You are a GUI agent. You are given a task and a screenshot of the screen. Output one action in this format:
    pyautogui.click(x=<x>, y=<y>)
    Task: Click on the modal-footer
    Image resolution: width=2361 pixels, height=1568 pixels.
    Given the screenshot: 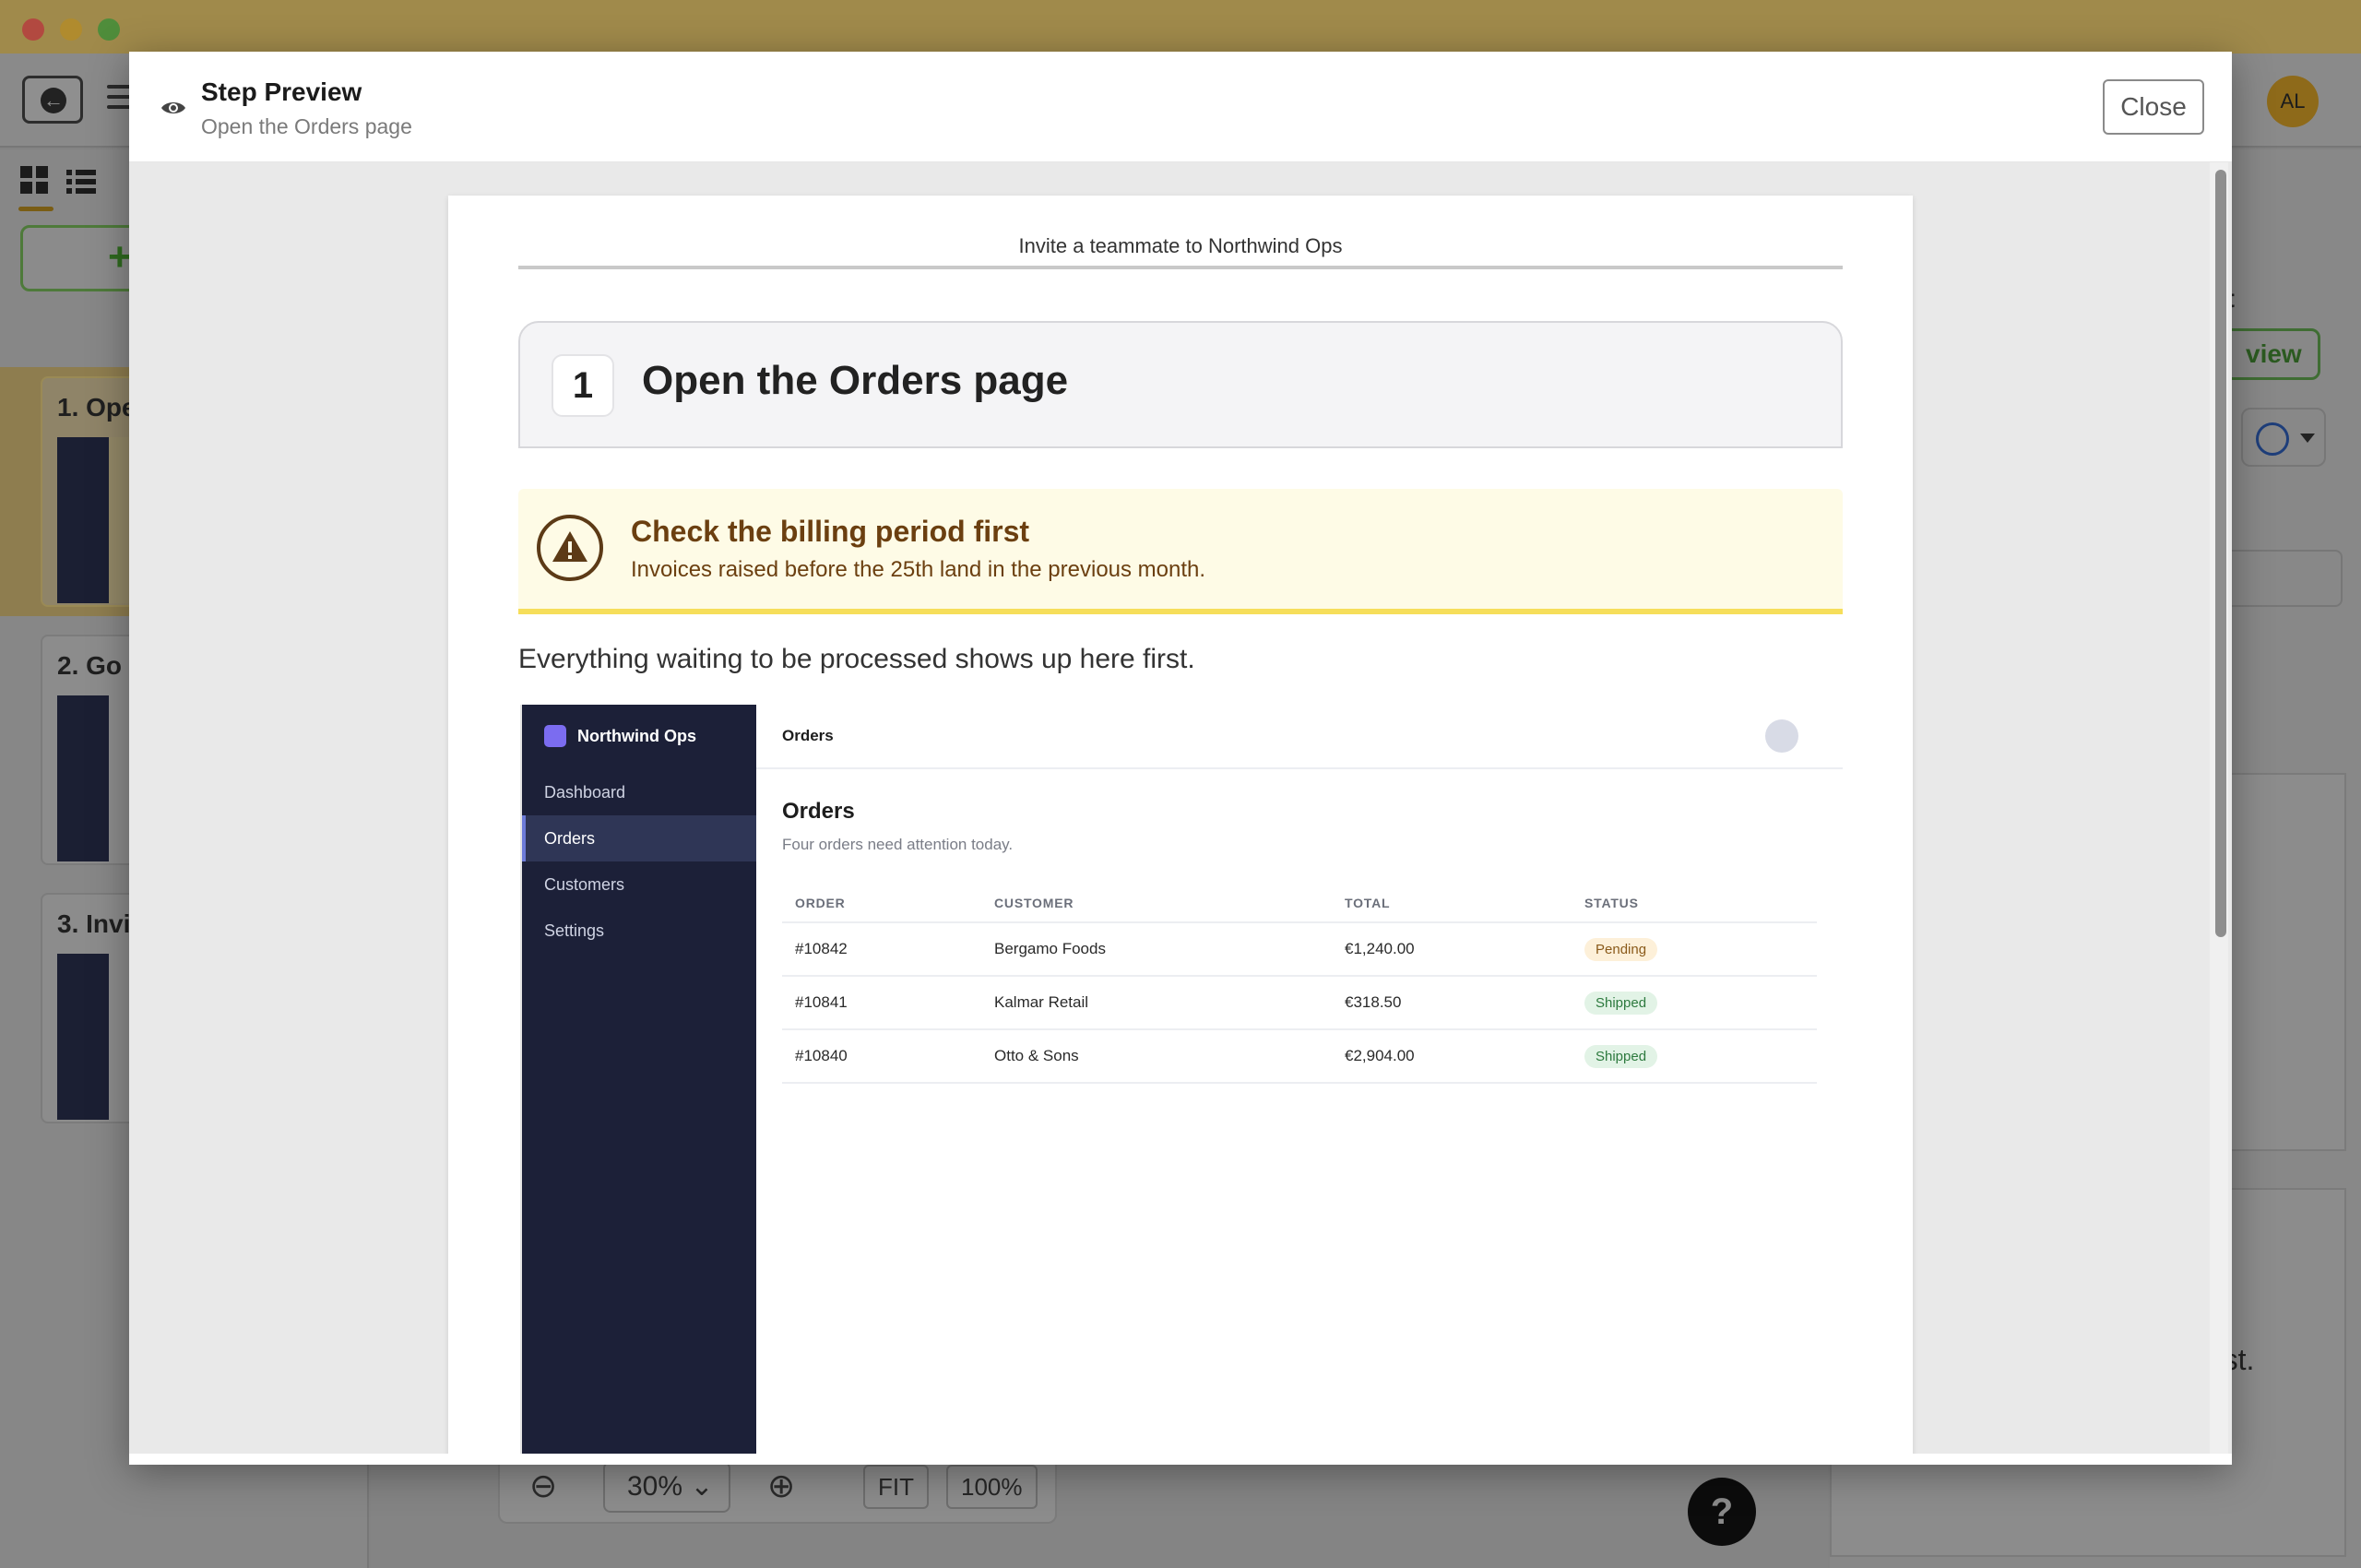 What is the action you would take?
    pyautogui.click(x=1180, y=1459)
    